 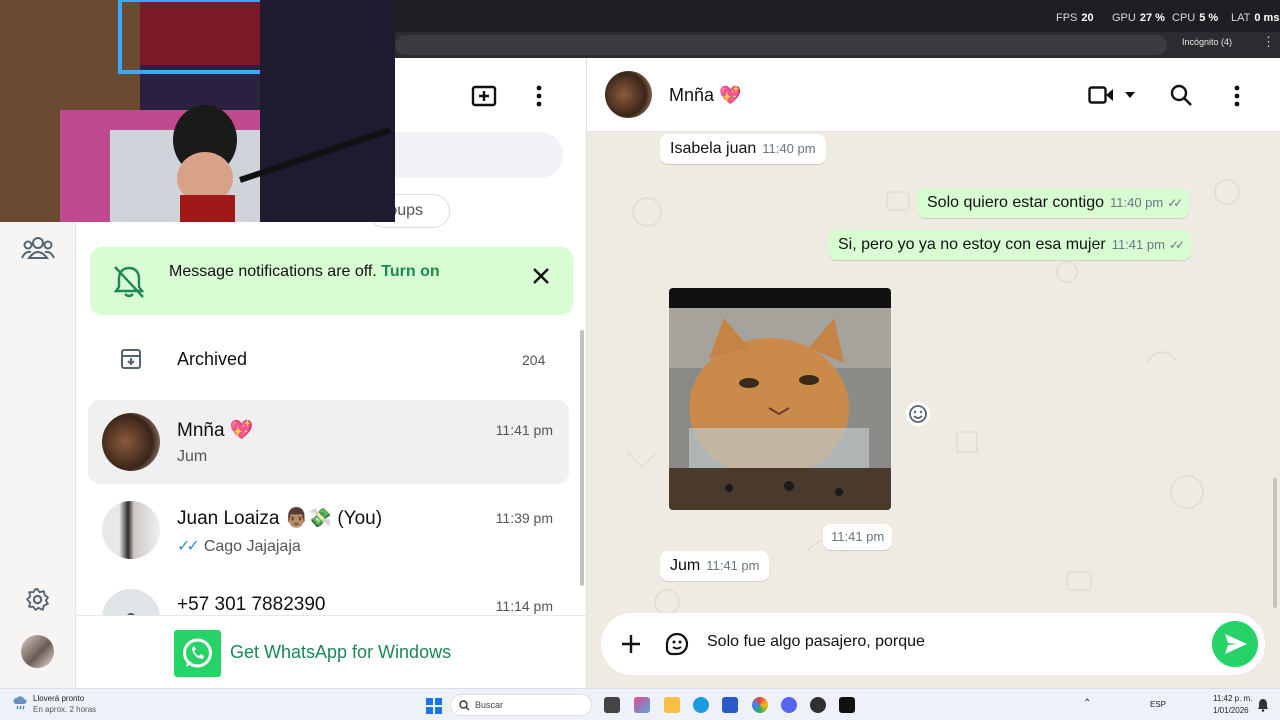 I want to click on get-whatsapp-banner: Get WhatsApp for Windows, so click(x=331, y=651).